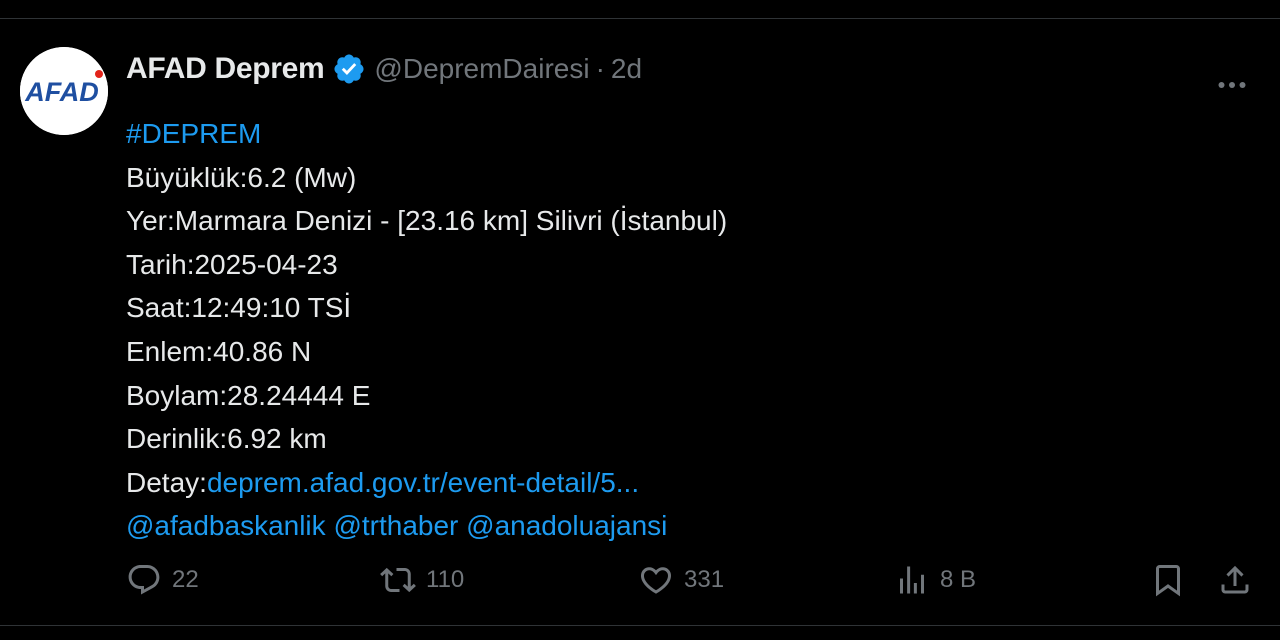 The image size is (1280, 640). Describe the element at coordinates (225, 69) in the screenshot. I see `display-name: AFAD Deprem` at that location.